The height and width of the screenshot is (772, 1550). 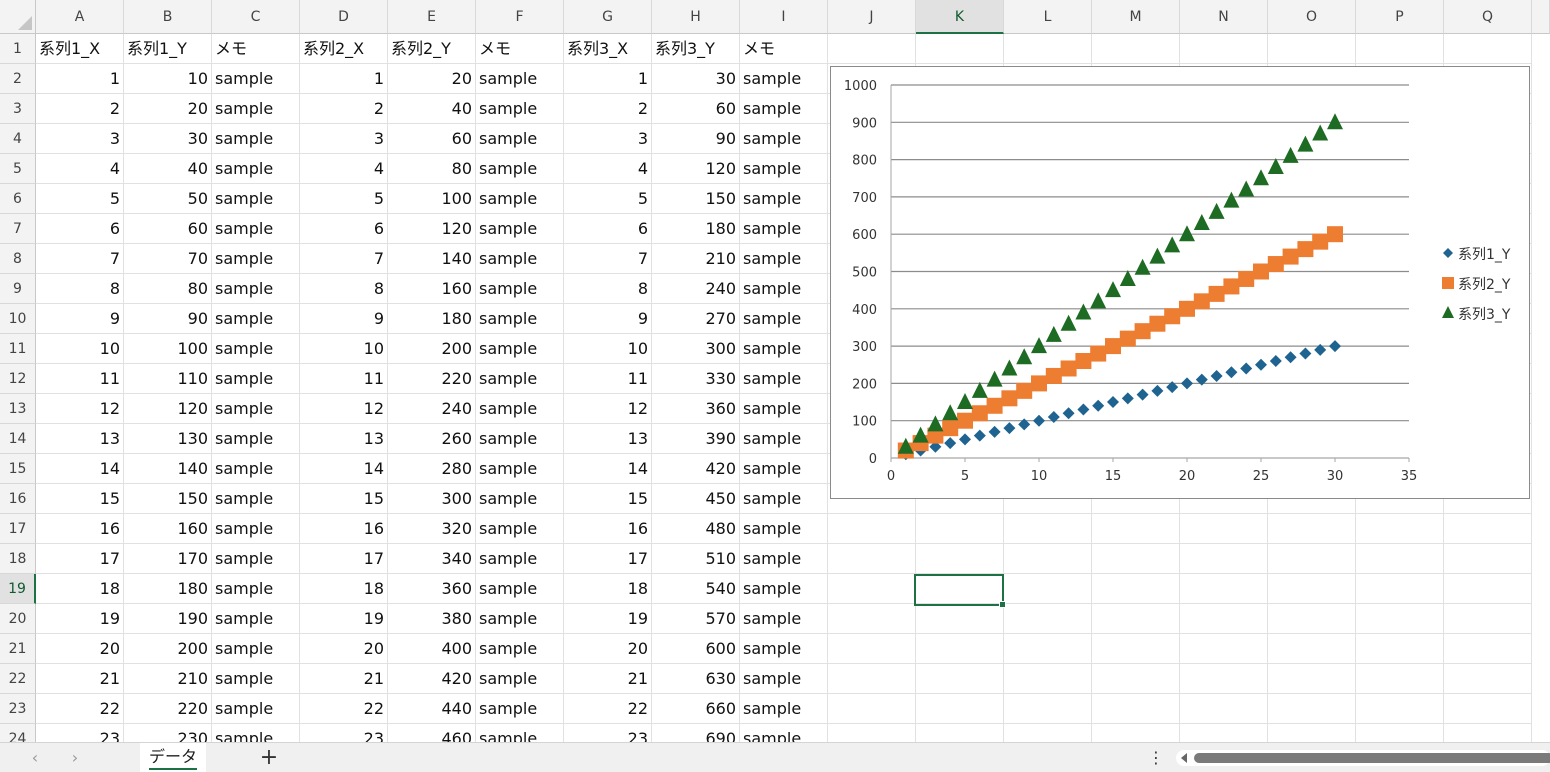 What do you see at coordinates (608, 289) in the screenshot?
I see `cell-G9: 8` at bounding box center [608, 289].